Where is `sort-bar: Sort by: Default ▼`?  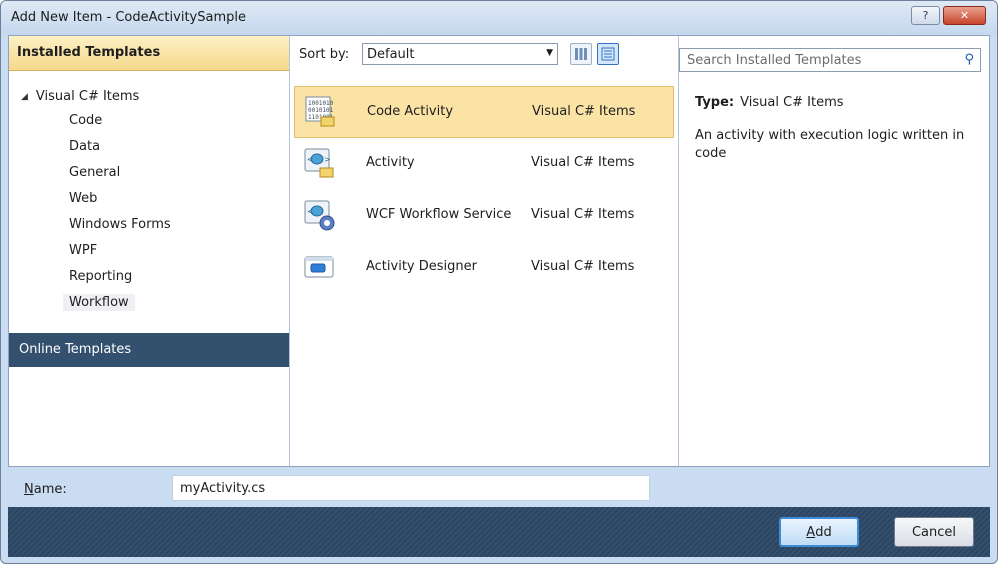 sort-bar: Sort by: Default ▼ is located at coordinates (484, 54).